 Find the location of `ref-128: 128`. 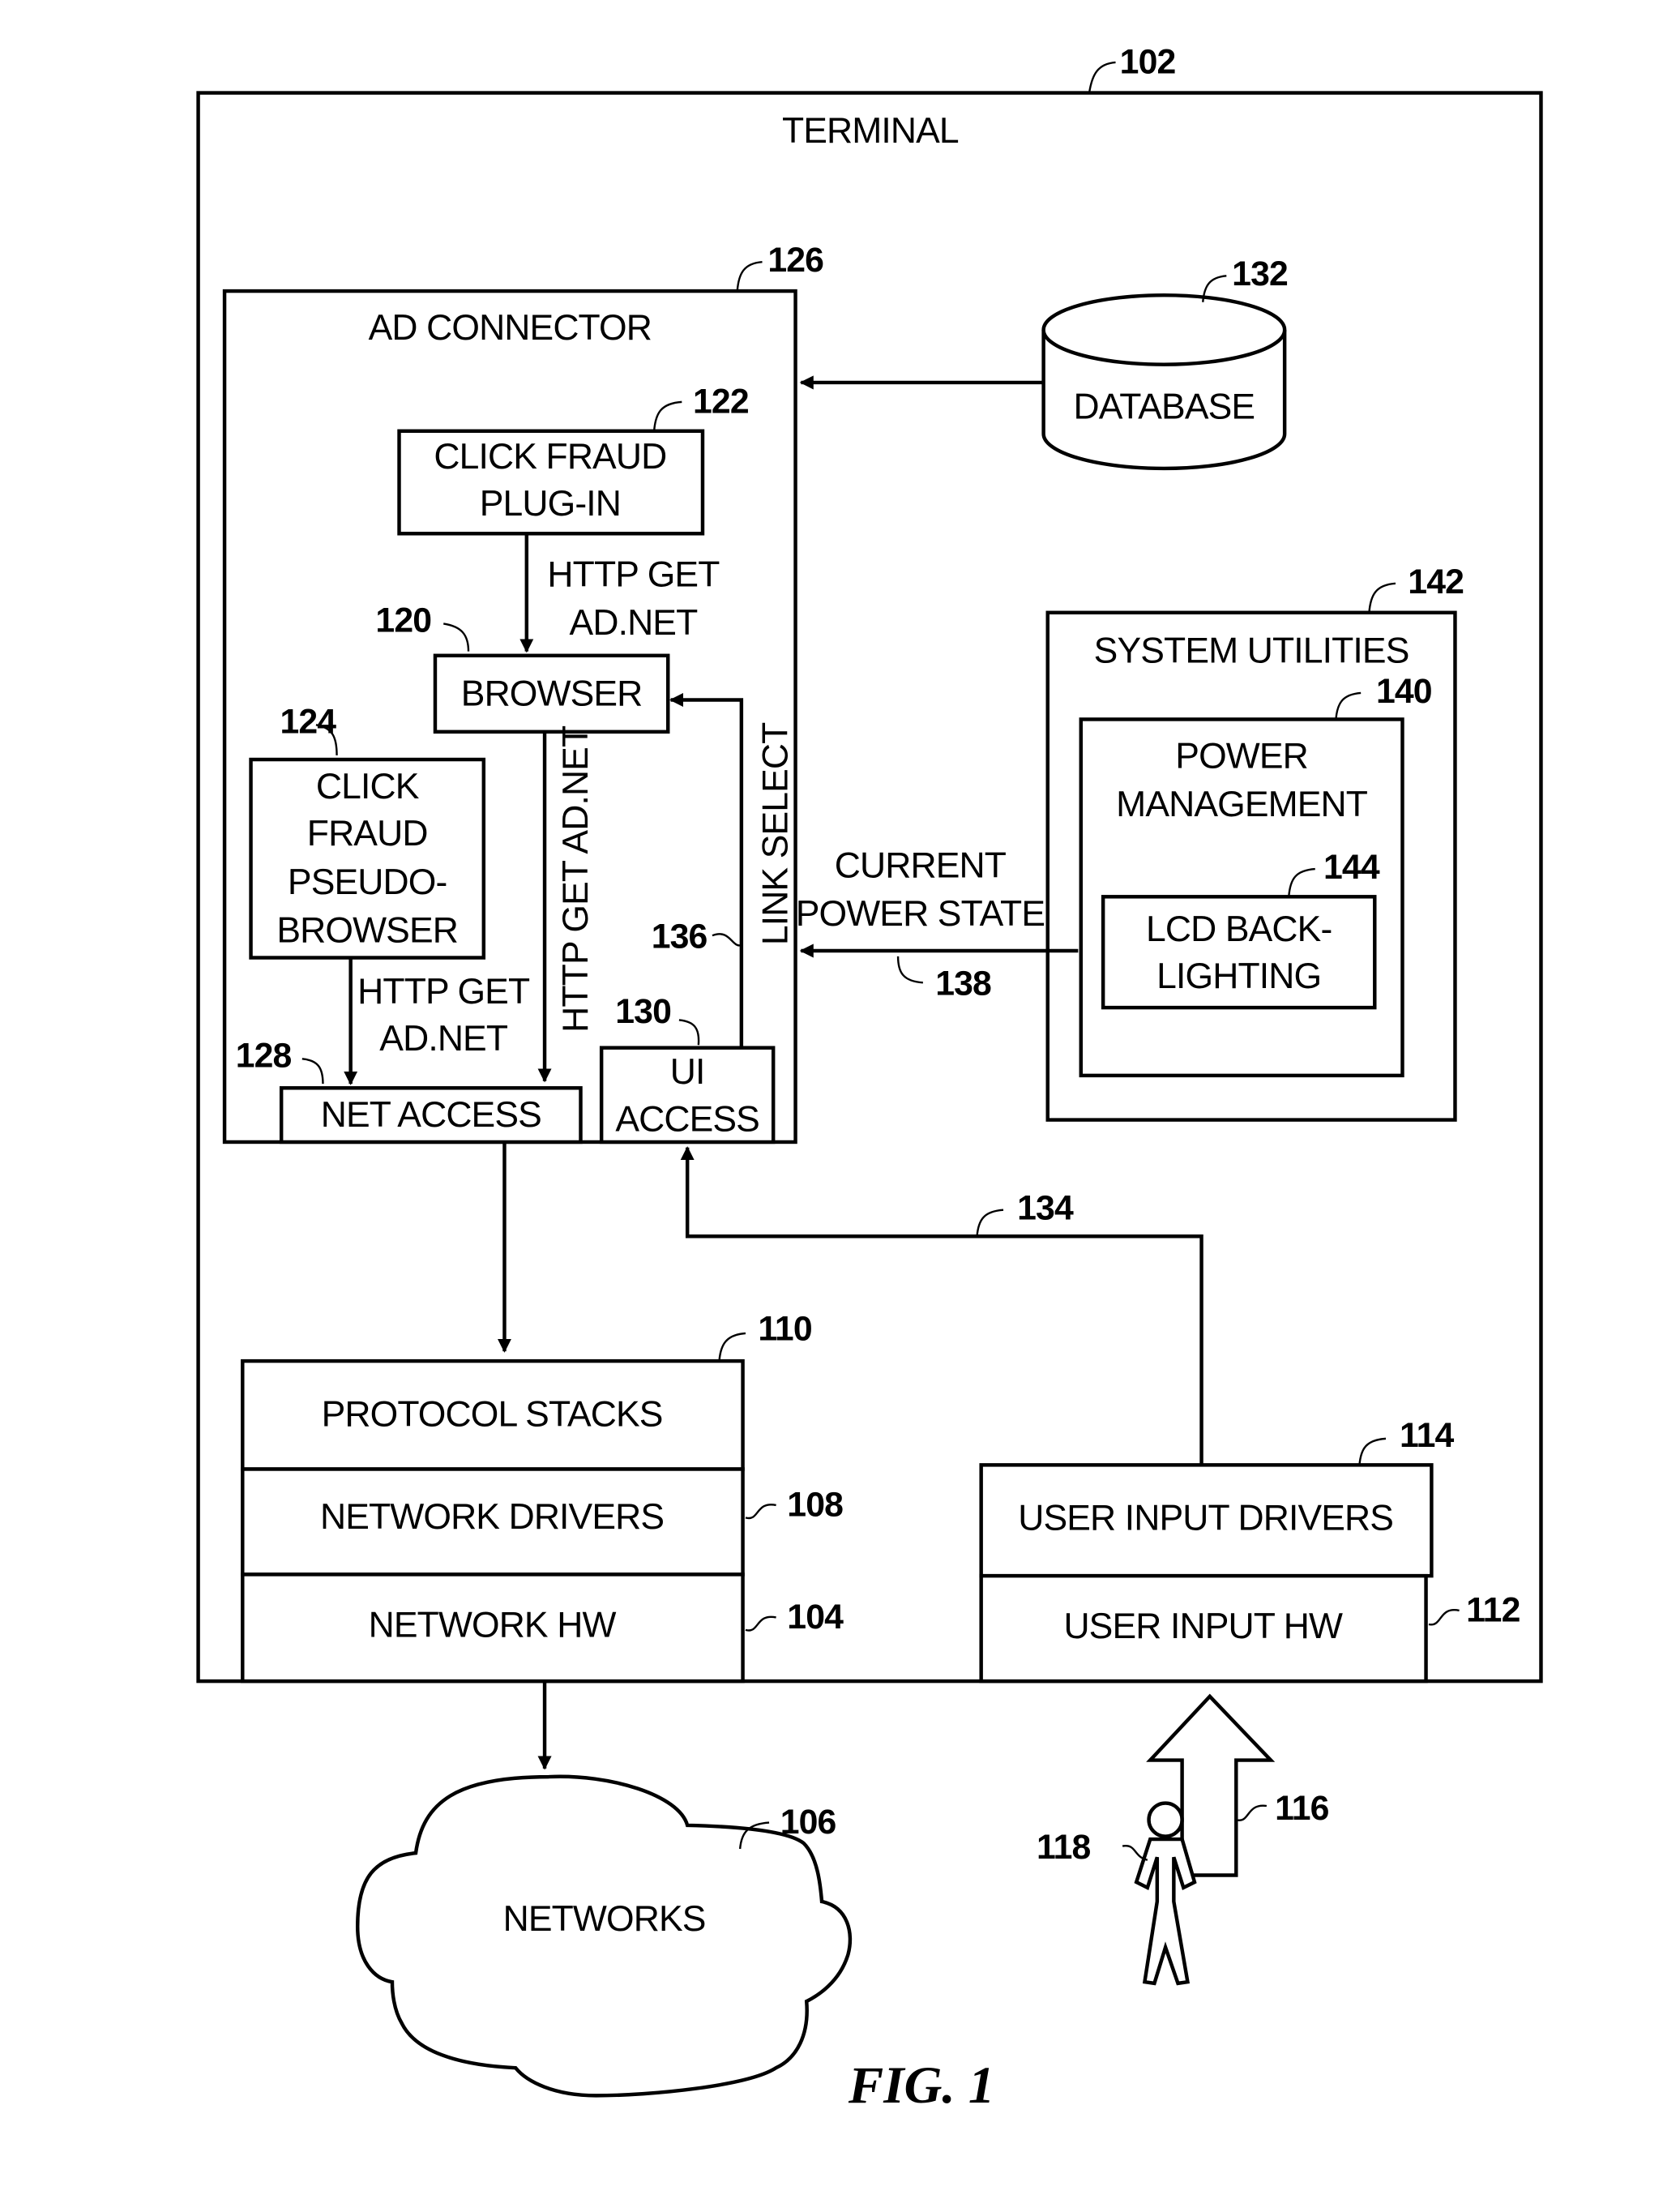

ref-128: 128 is located at coordinates (264, 1056).